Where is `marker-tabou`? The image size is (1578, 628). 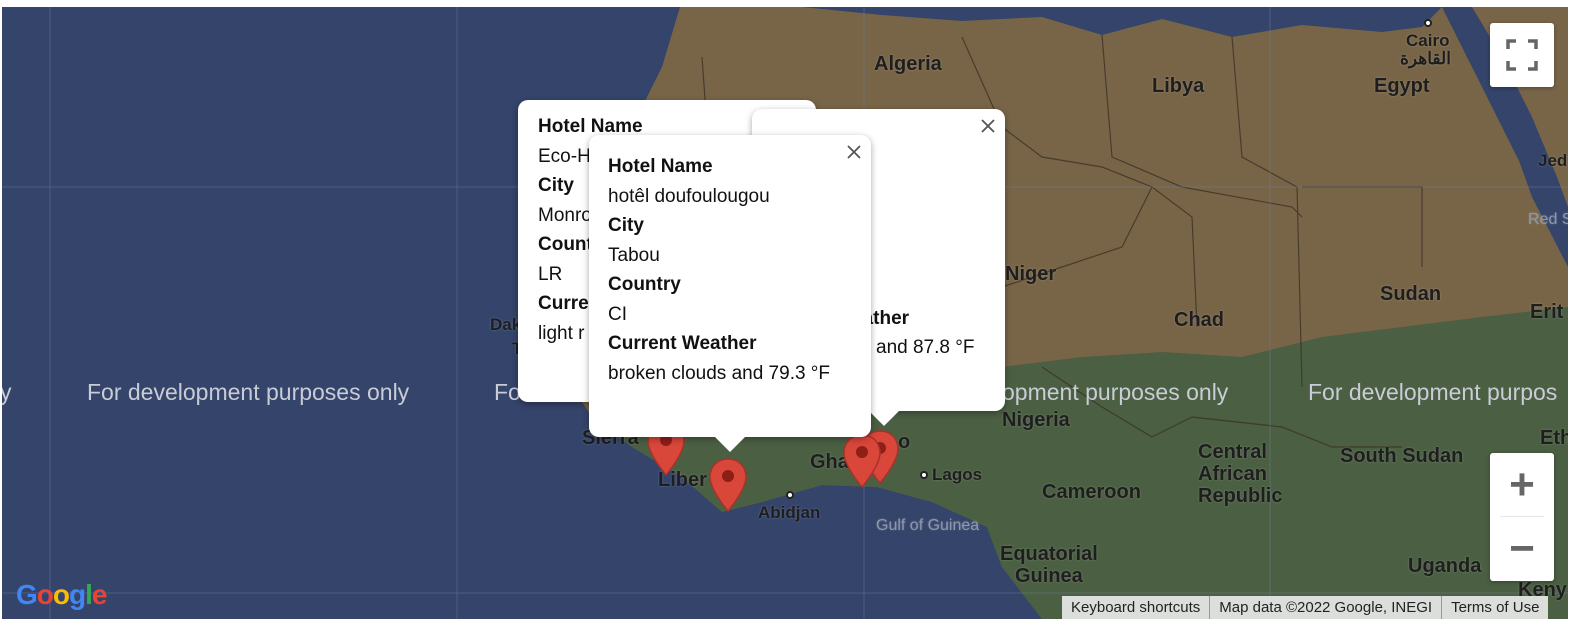 marker-tabou is located at coordinates (728, 485).